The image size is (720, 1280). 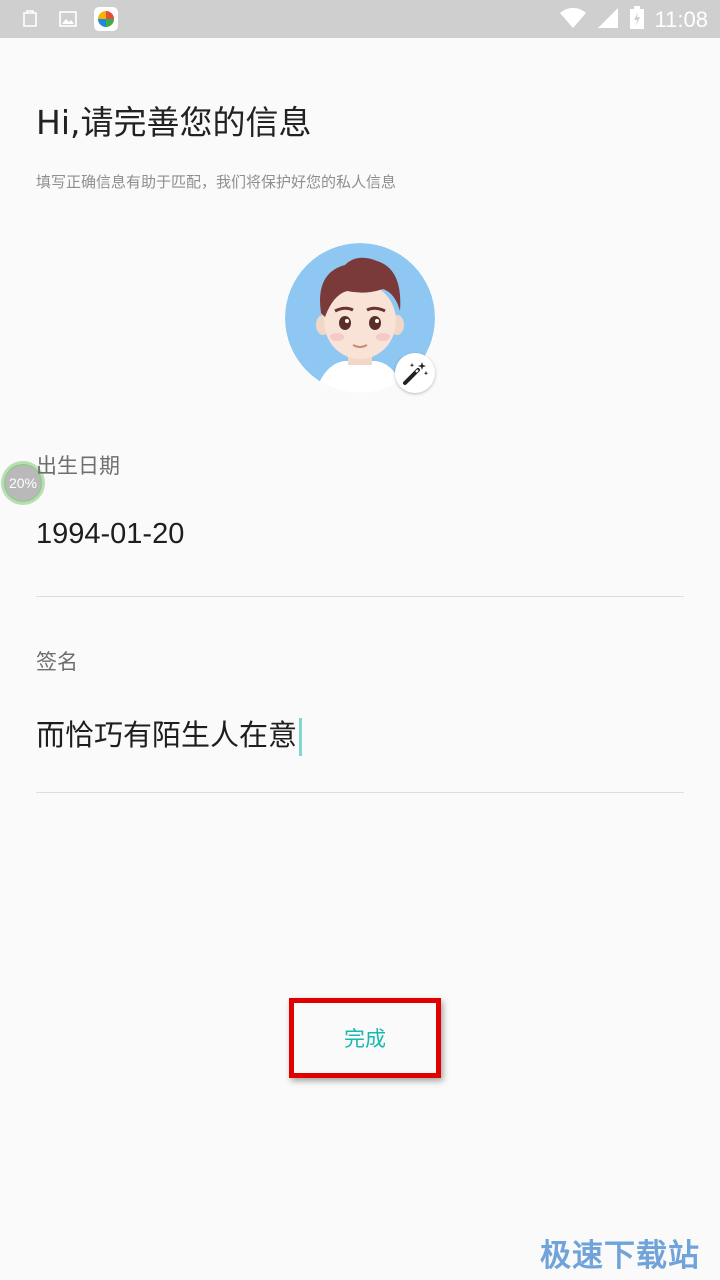 What do you see at coordinates (110, 534) in the screenshot?
I see `birth-date-field: 1994-01-20` at bounding box center [110, 534].